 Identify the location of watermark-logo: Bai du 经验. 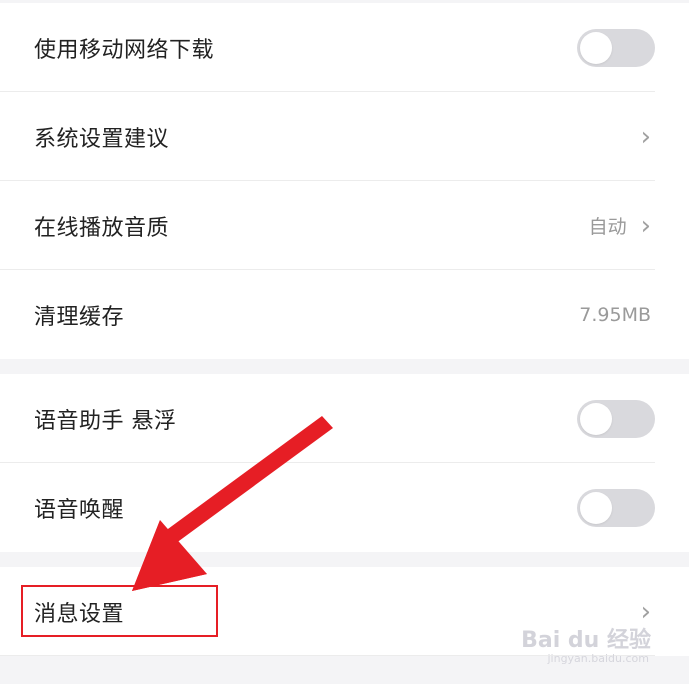
(586, 640).